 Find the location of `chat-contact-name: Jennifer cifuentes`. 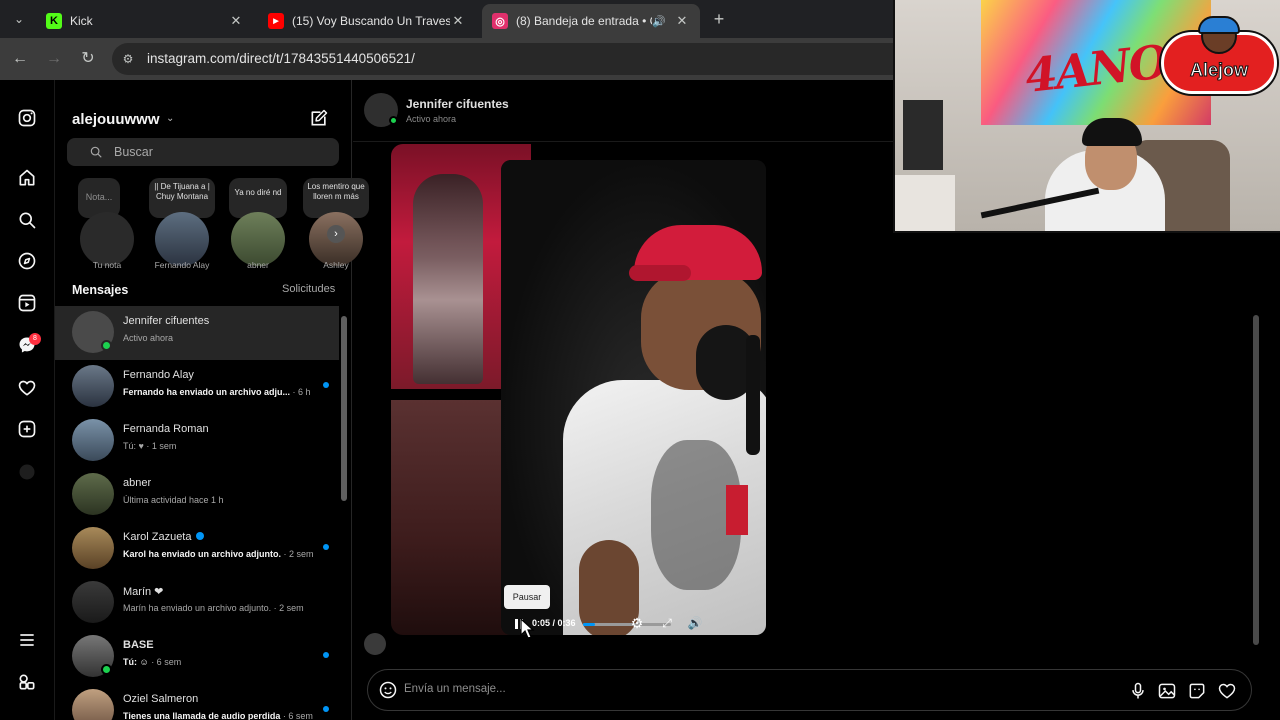

chat-contact-name: Jennifer cifuentes is located at coordinates (457, 104).